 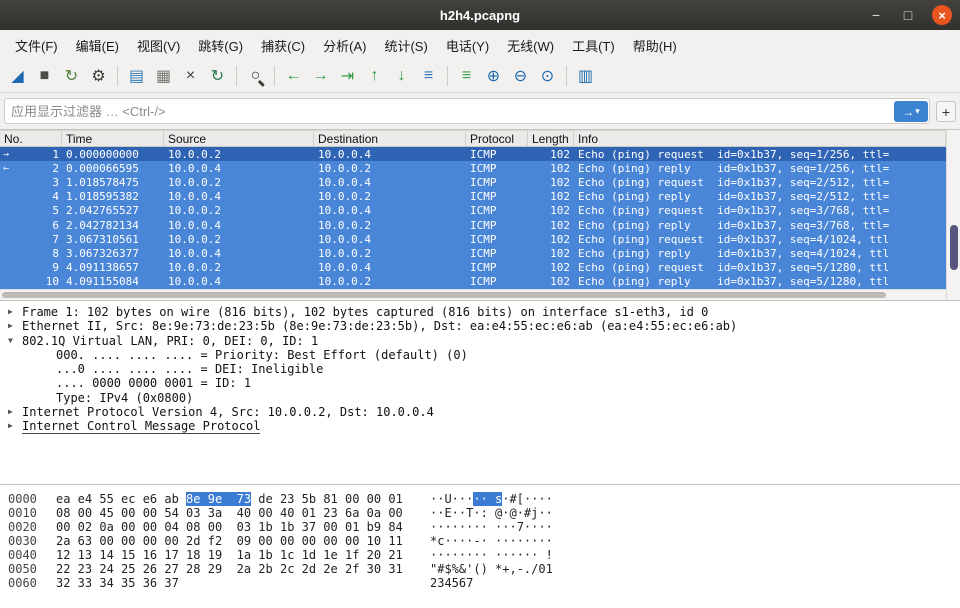 I want to click on cell-source: 10.0.0.2, so click(x=194, y=239).